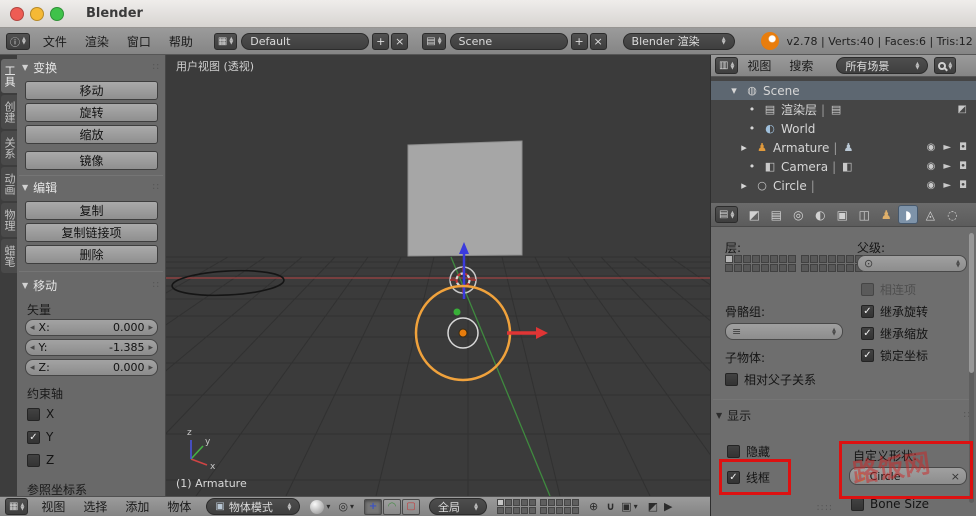 This screenshot has width=976, height=516. Describe the element at coordinates (770, 379) in the screenshot. I see `relative-parenting-checkbox: 相对父子关系` at that location.